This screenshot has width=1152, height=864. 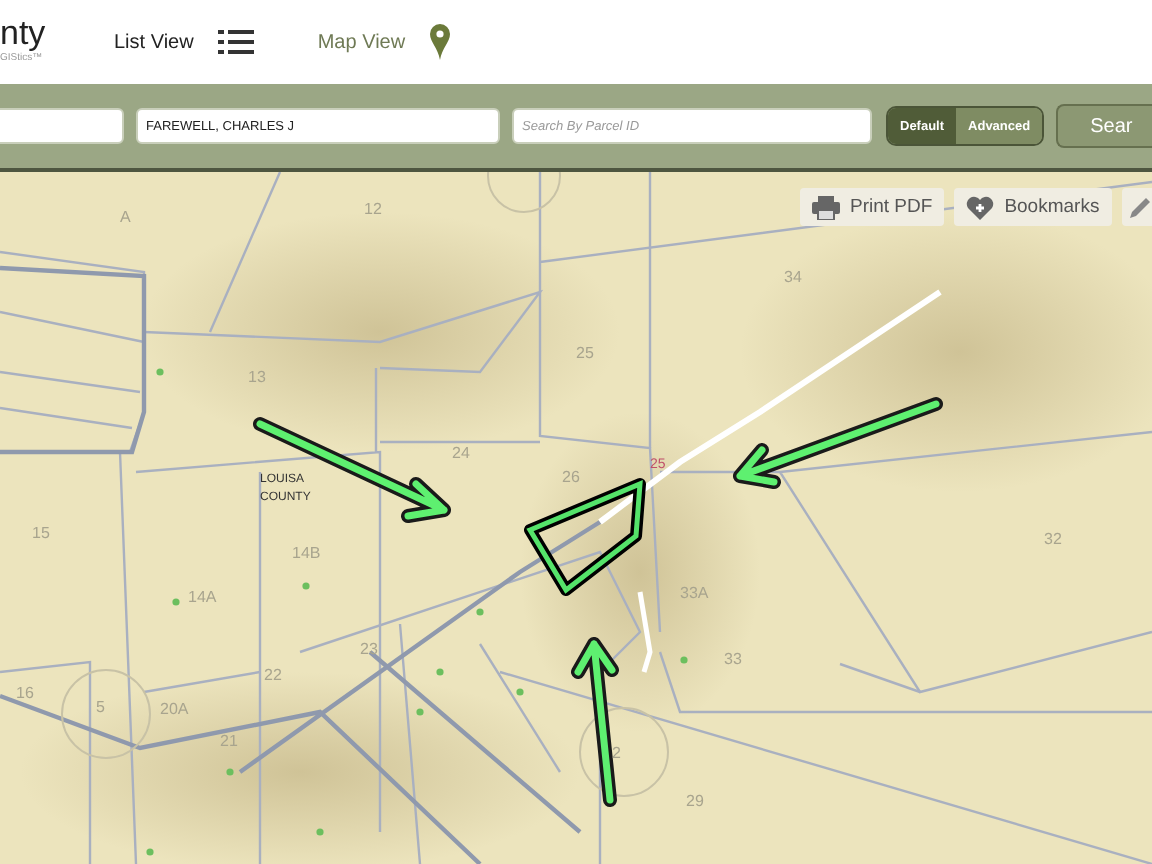 I want to click on edit-button, so click(x=1136, y=207).